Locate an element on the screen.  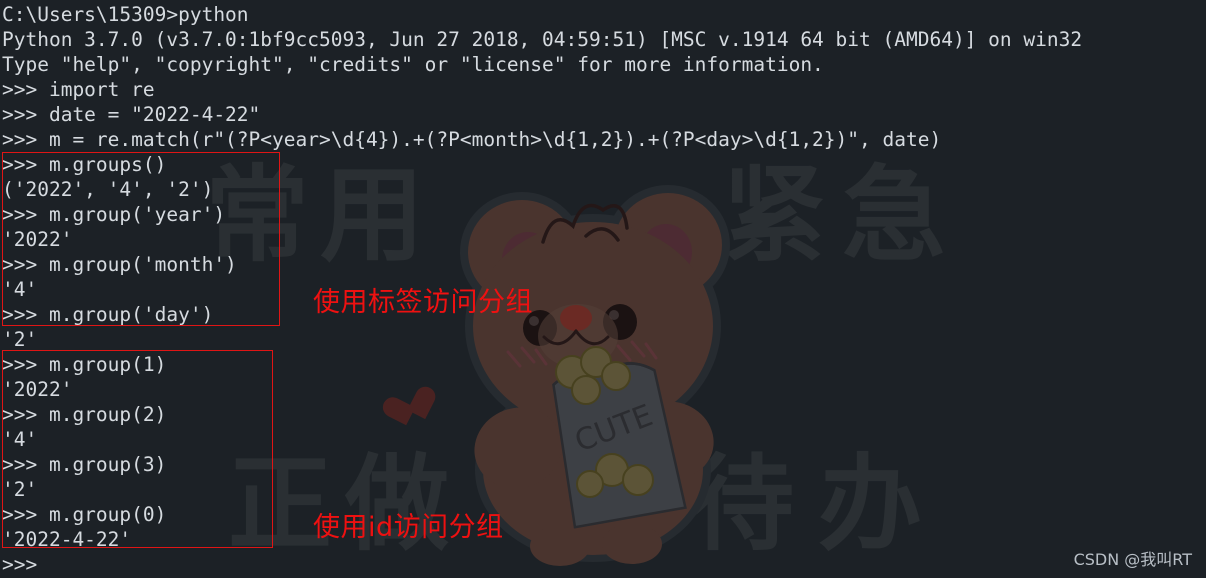
terminal-line: >>> import re is located at coordinates (78, 89).